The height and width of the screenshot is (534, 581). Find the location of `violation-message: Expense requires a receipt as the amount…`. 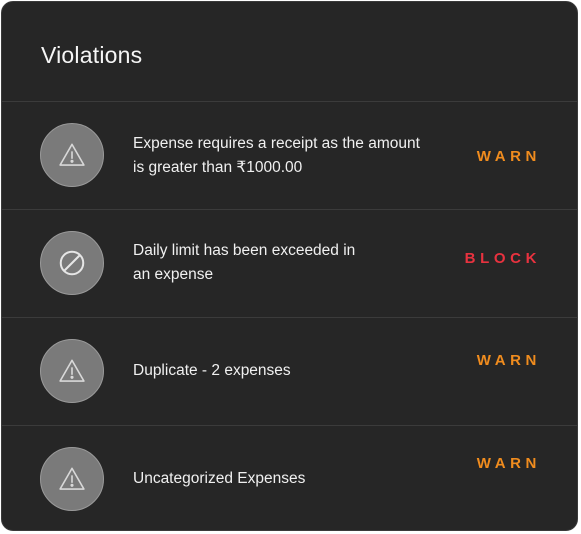

violation-message: Expense requires a receipt as the amount… is located at coordinates (276, 155).